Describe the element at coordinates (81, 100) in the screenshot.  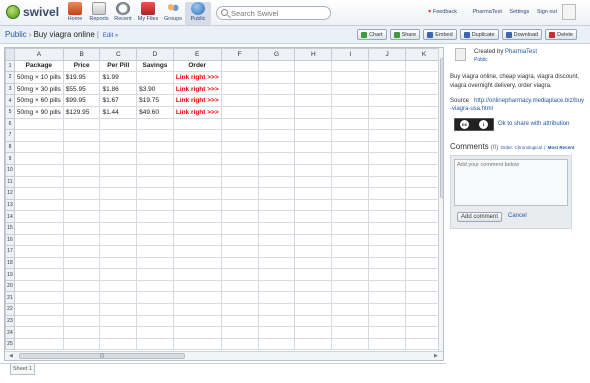
I see `table-cell: $99.95` at that location.